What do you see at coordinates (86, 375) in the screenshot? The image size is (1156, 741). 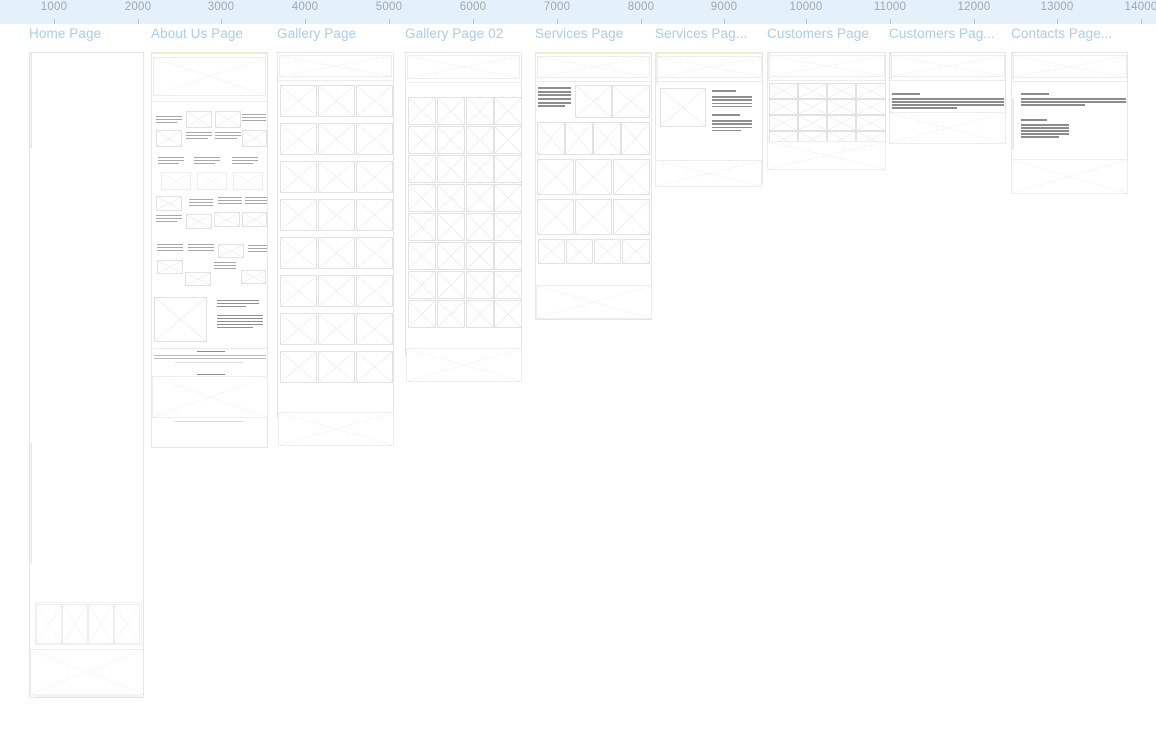 I see `page-frame-home` at bounding box center [86, 375].